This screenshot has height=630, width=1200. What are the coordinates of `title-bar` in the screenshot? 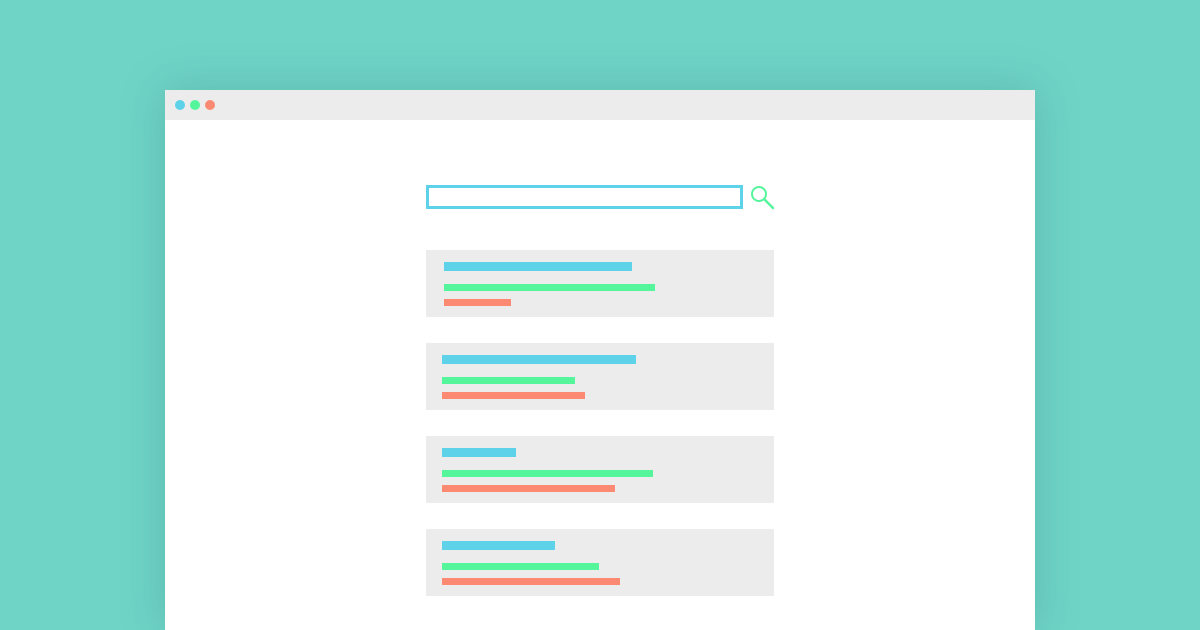 It's located at (600, 105).